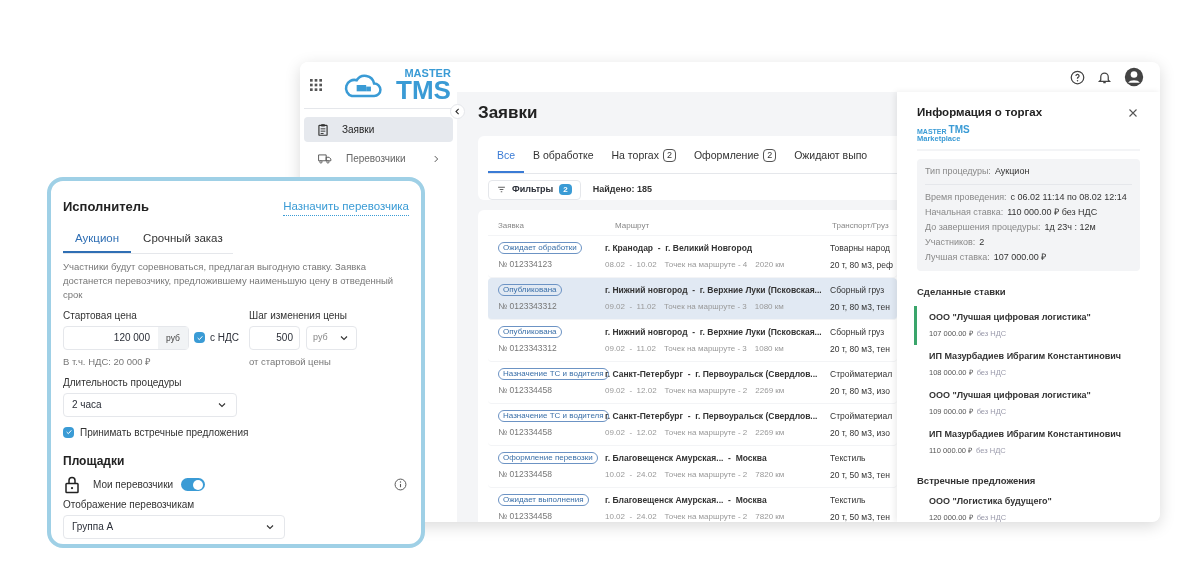 This screenshot has height=586, width=1200. I want to click on bidder-name: ООО "Логистика будущего", so click(991, 502).